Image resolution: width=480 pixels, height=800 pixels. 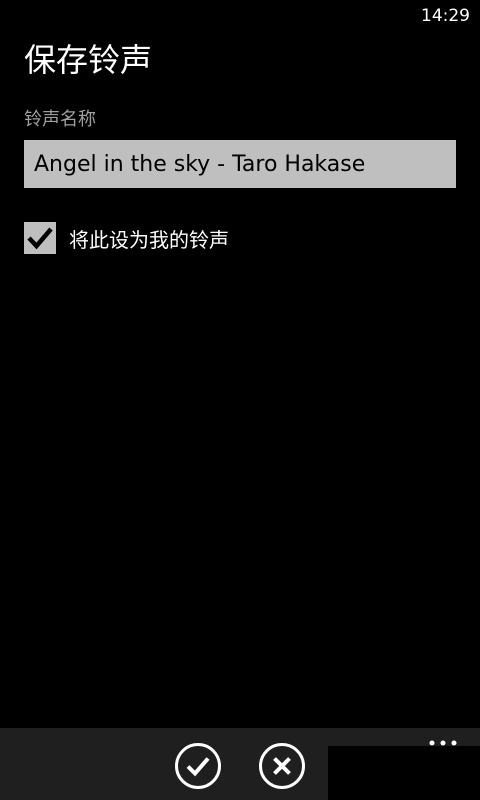 I want to click on check-icon, so click(x=198, y=766).